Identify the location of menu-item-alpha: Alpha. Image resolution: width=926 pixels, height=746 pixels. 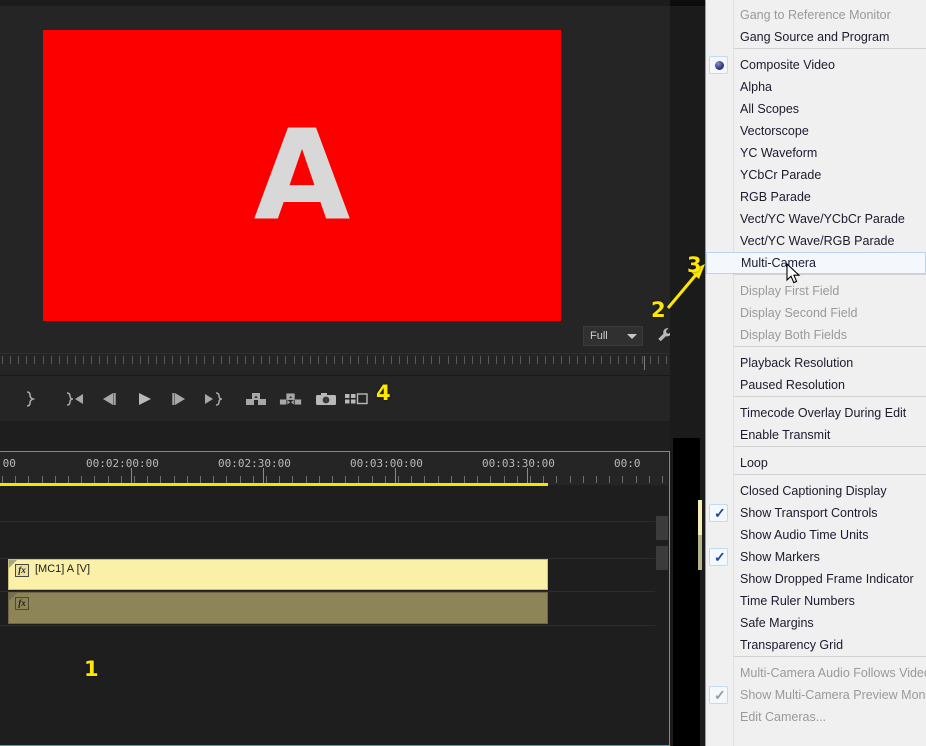
(816, 87).